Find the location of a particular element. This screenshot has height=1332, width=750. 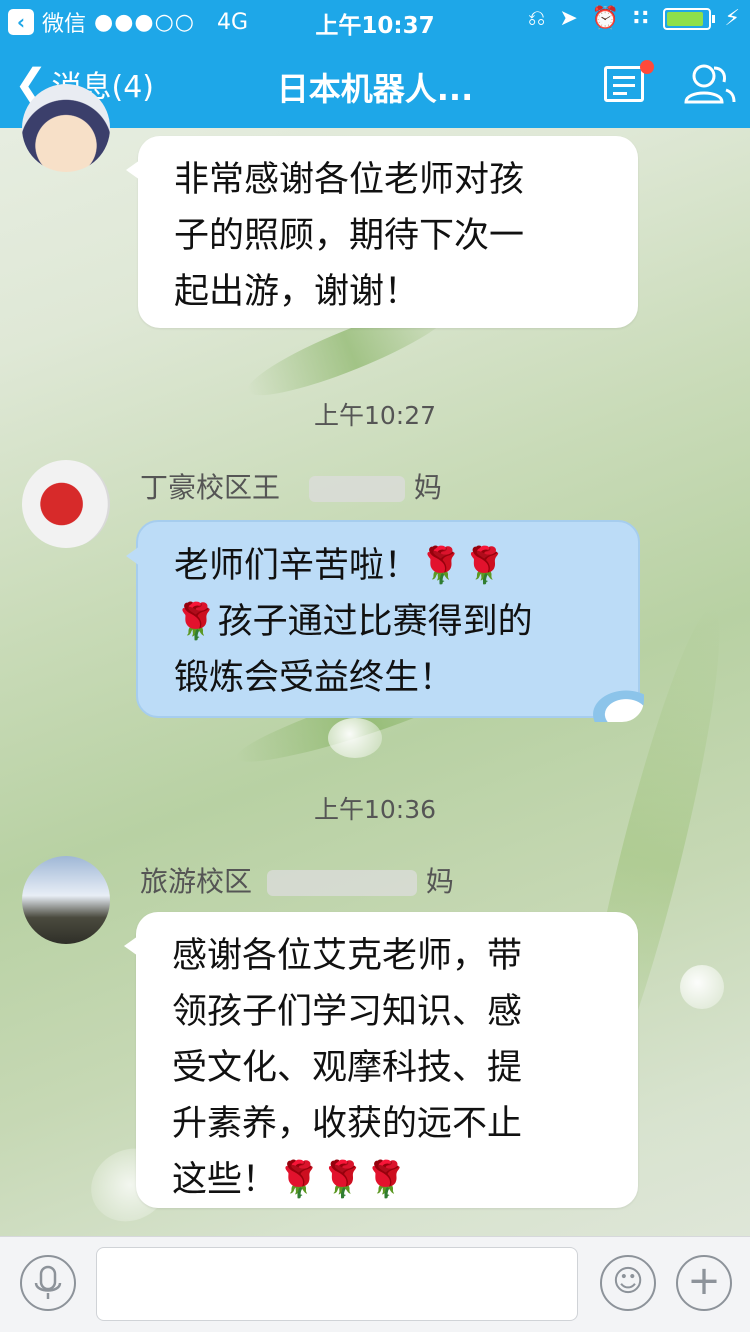

message-timestamp: 上午10:36 is located at coordinates (375, 809).